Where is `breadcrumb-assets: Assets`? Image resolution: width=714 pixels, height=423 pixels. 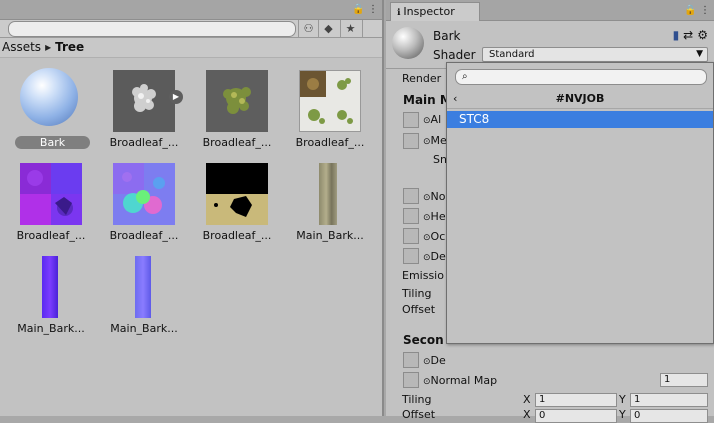
breadcrumb-assets: Assets is located at coordinates (21, 47).